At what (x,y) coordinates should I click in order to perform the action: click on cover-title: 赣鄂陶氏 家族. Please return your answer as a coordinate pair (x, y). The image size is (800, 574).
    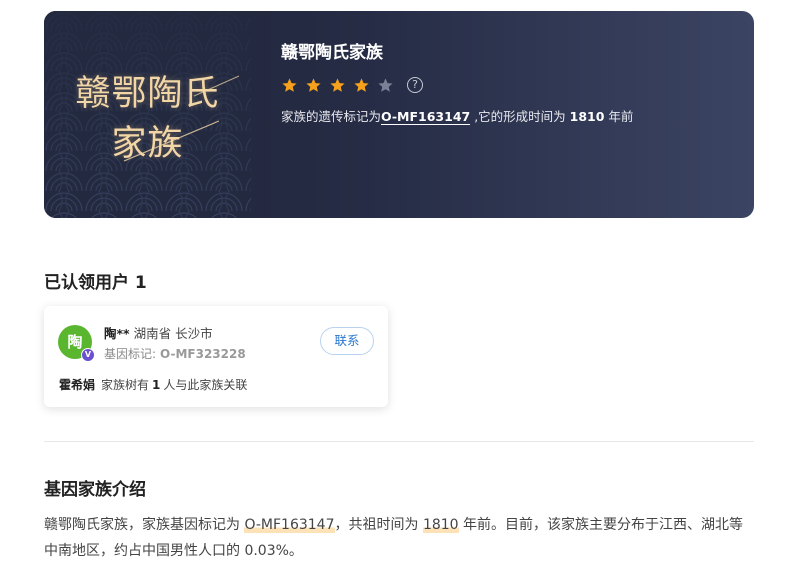
    Looking at the image, I should click on (147, 119).